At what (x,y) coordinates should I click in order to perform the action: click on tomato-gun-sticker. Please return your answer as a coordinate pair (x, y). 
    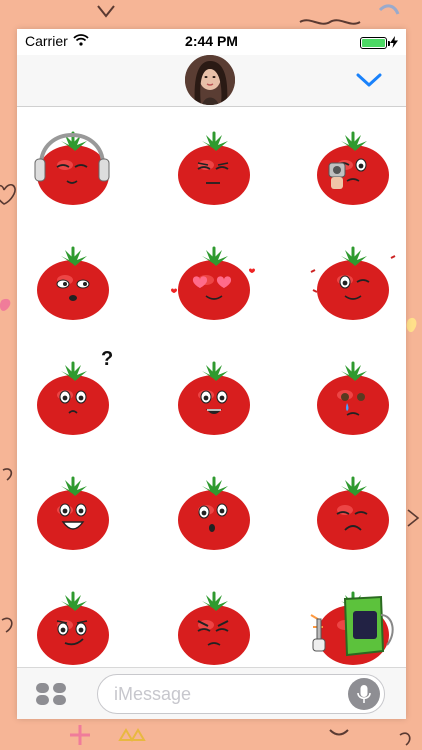
    Looking at the image, I should click on (352, 160).